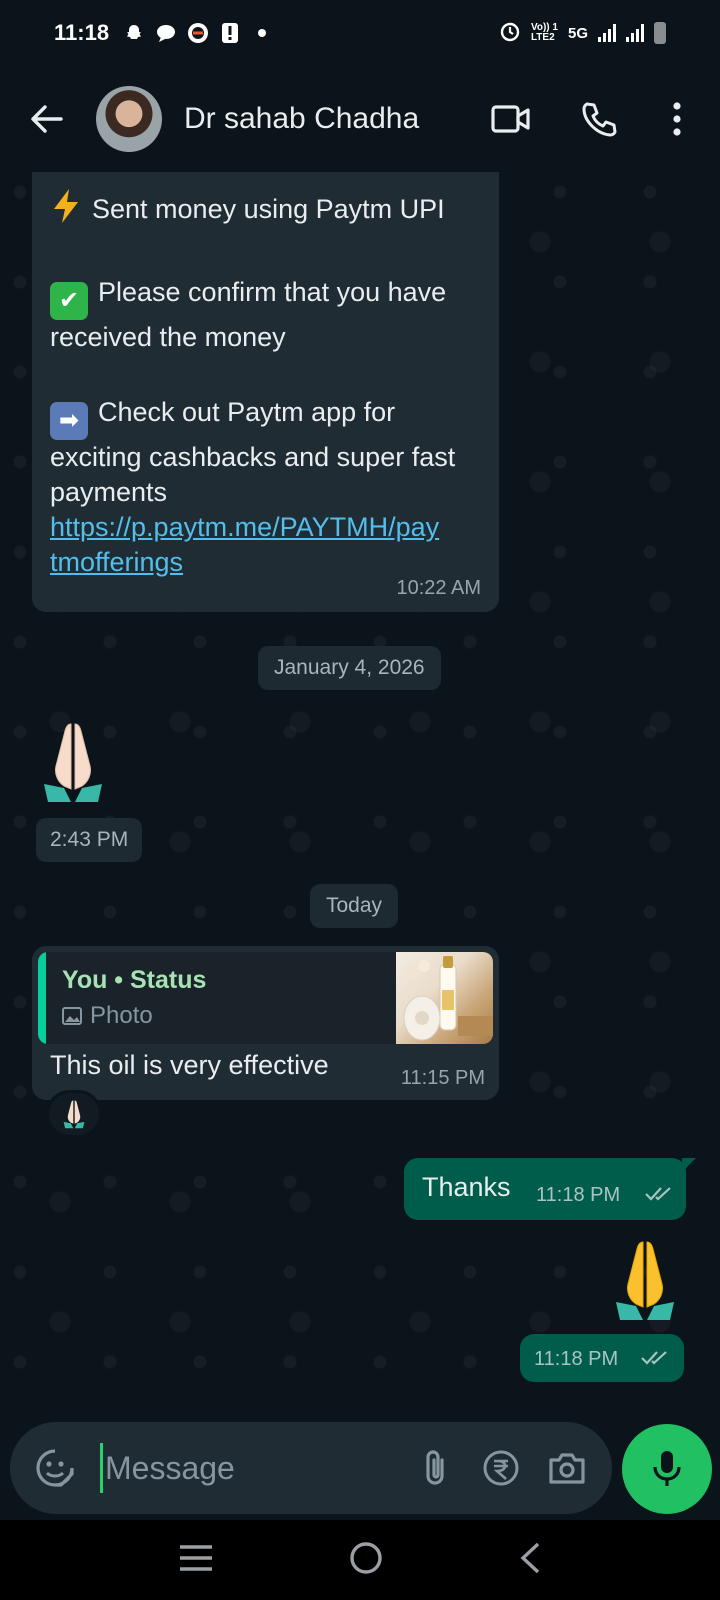  What do you see at coordinates (189, 1065) in the screenshot?
I see `reply-text: This oil is very effective` at bounding box center [189, 1065].